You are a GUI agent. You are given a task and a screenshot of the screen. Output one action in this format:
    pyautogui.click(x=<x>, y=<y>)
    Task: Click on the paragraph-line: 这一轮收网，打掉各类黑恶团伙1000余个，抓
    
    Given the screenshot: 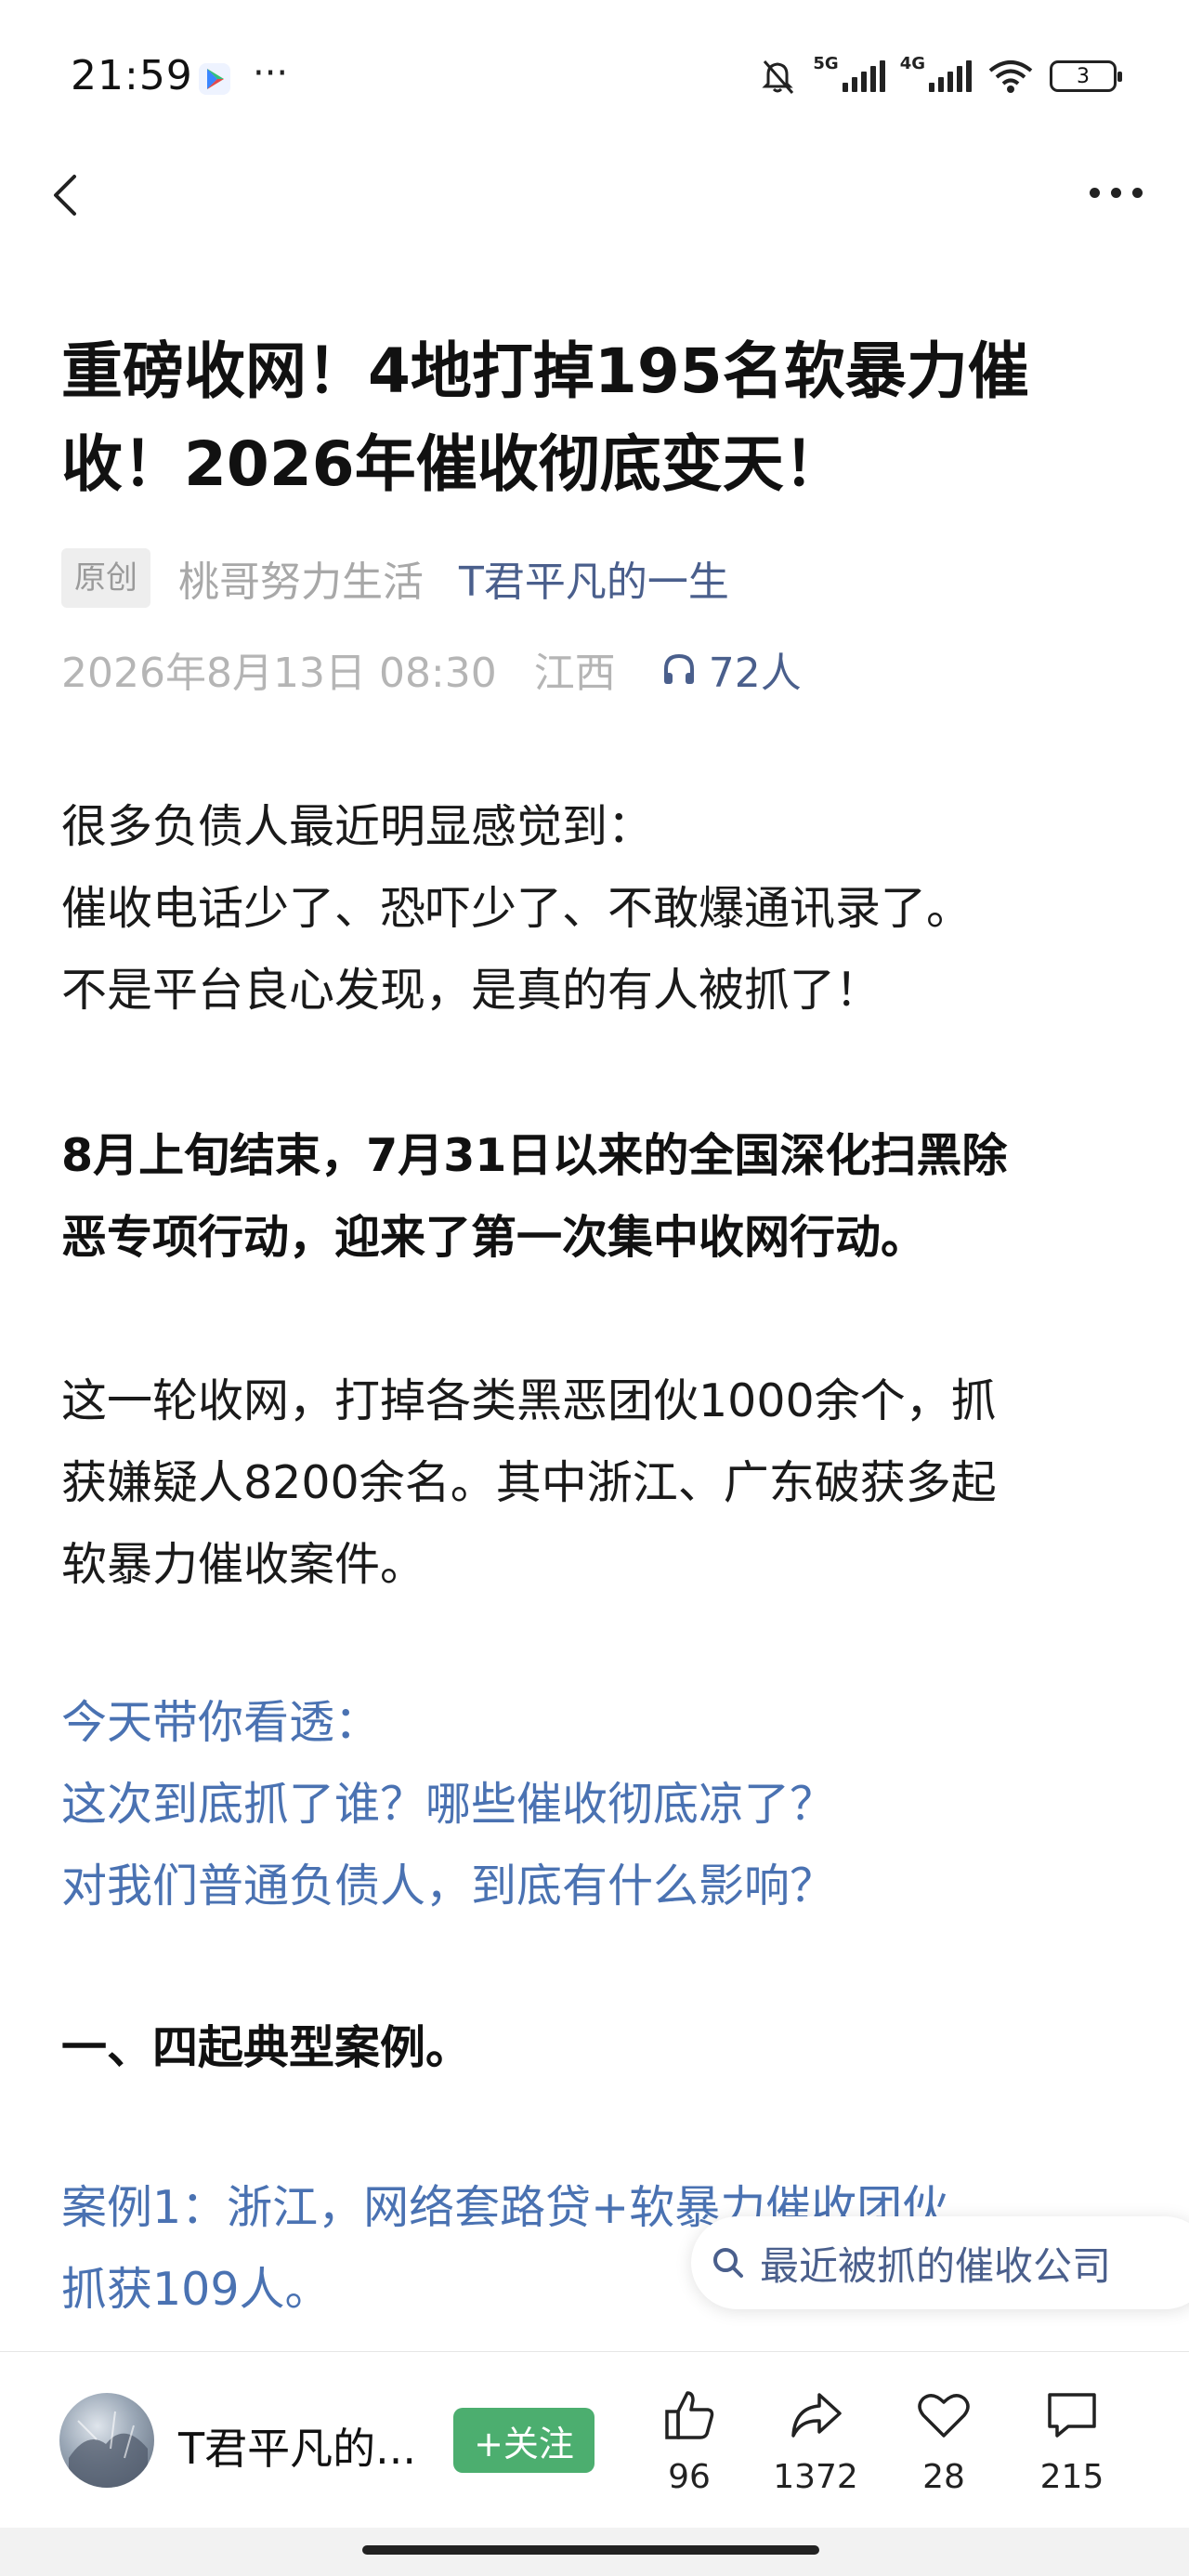 What is the action you would take?
    pyautogui.click(x=529, y=1400)
    